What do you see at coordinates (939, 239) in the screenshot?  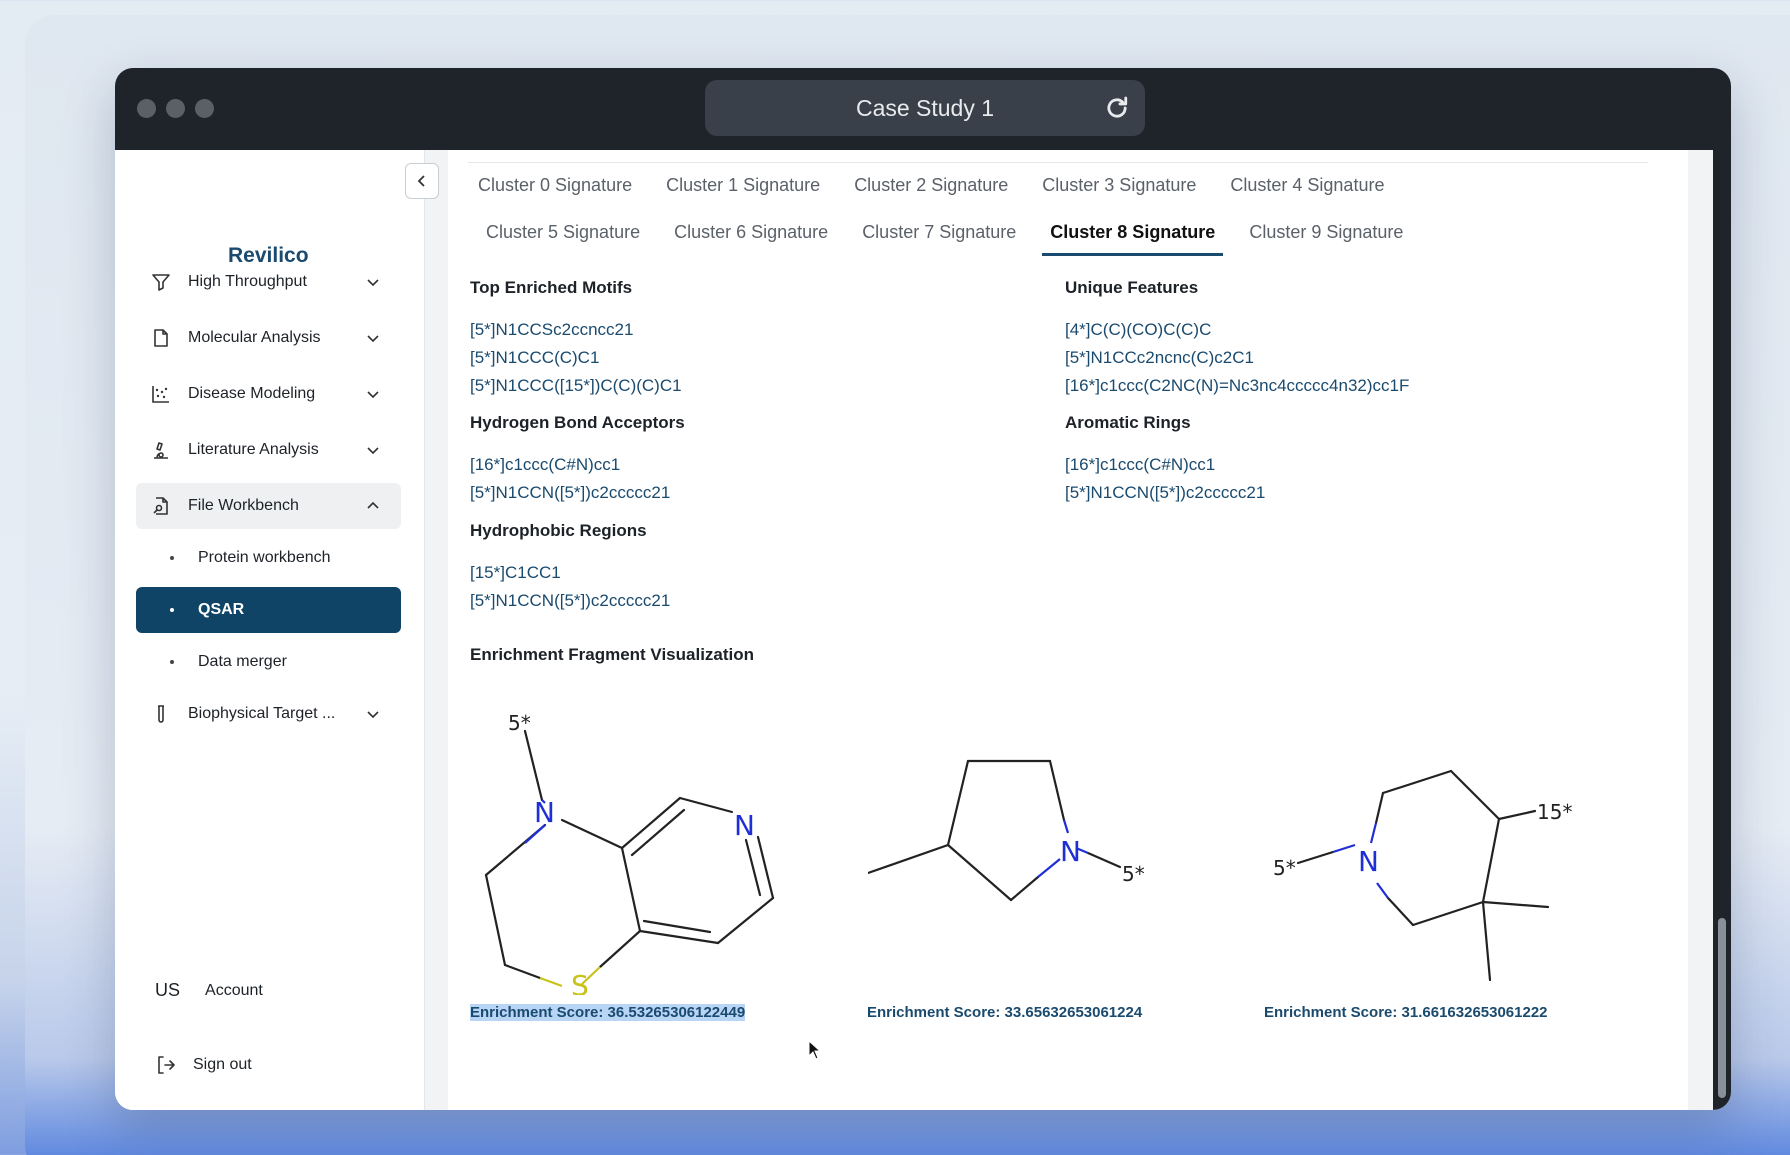 I see `tab-cluster-7: Cluster 7 Signature` at bounding box center [939, 239].